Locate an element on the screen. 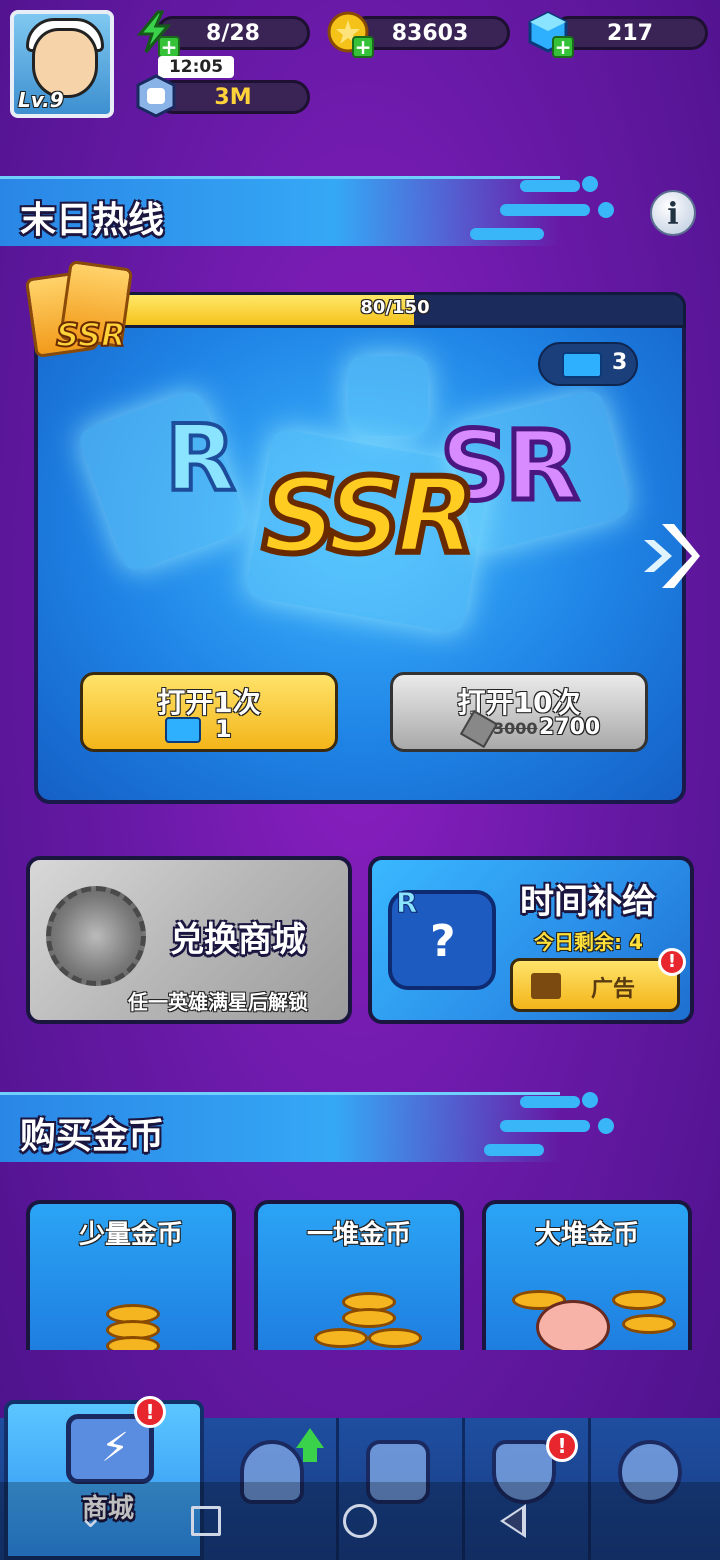 The image size is (720, 1560). clapperboard-icon is located at coordinates (546, 986).